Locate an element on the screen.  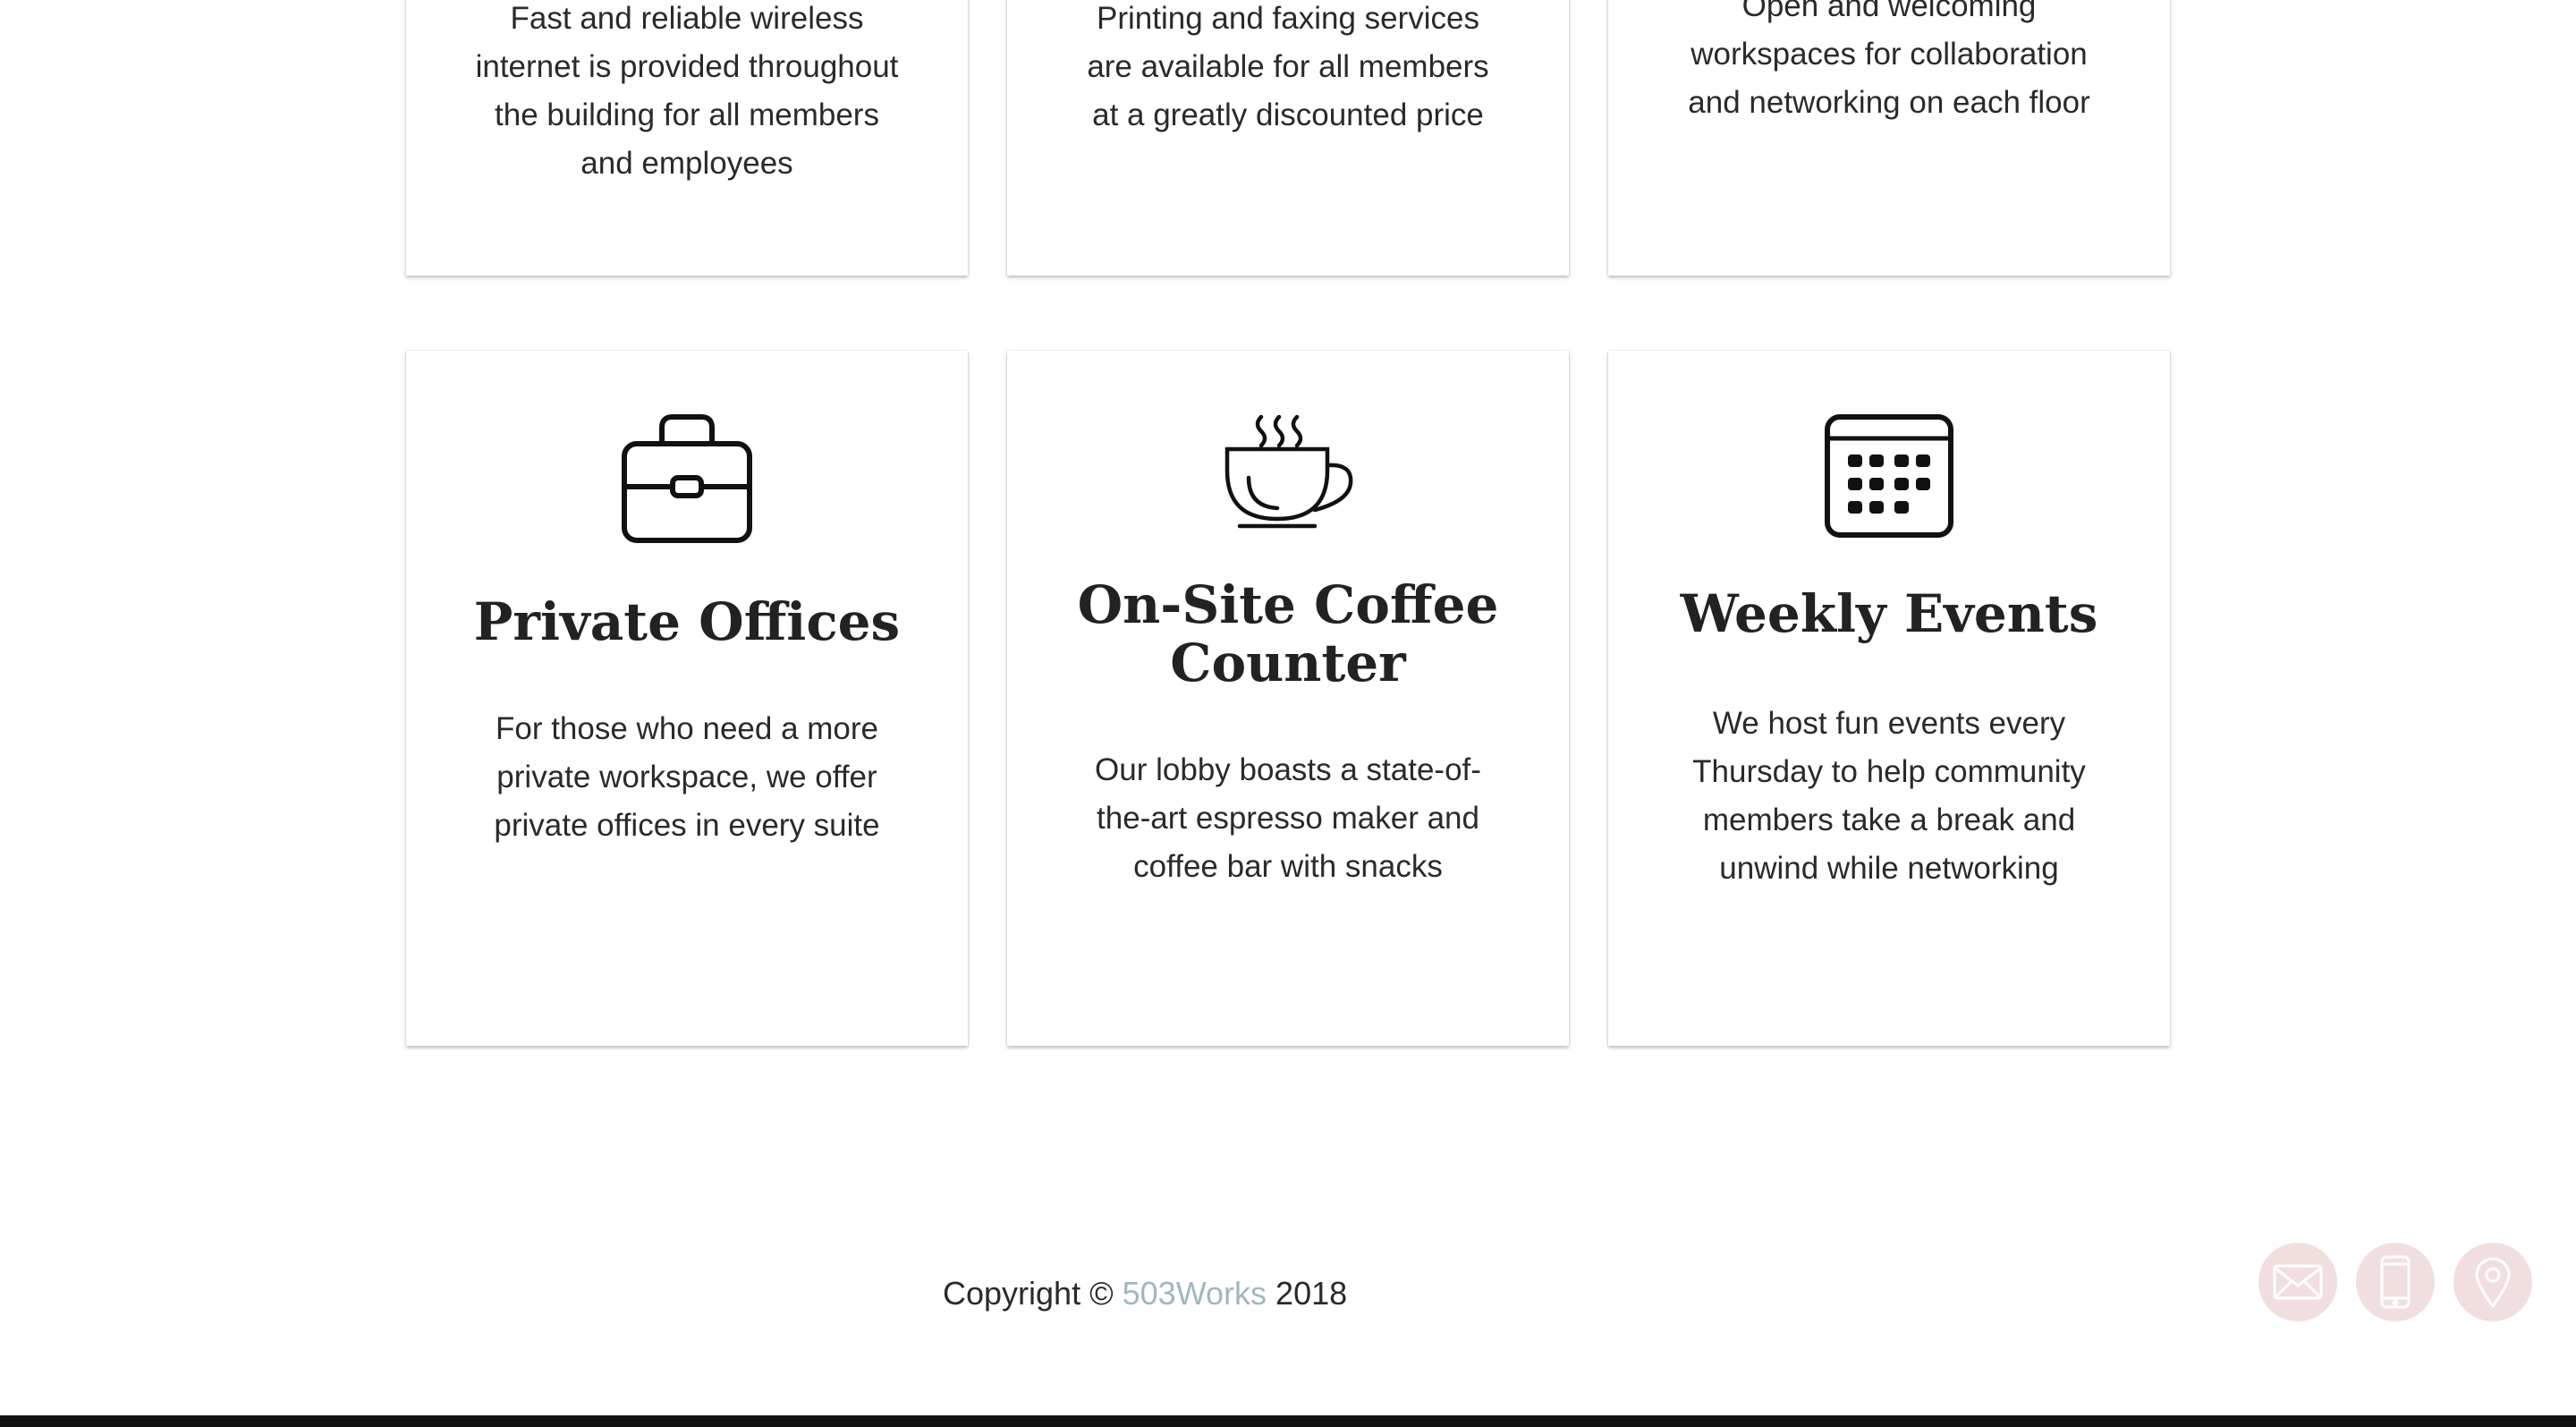
contact-mail-button is located at coordinates (2297, 1282).